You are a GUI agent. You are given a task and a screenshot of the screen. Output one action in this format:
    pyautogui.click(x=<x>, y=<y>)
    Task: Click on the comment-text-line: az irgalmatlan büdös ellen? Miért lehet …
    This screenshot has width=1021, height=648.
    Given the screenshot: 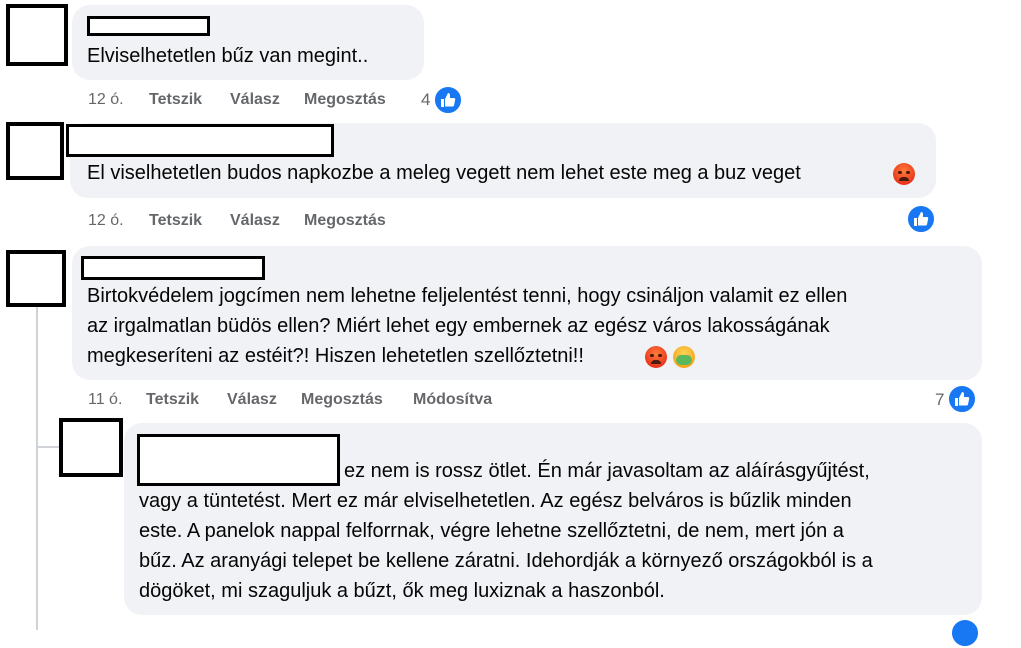 What is the action you would take?
    pyautogui.click(x=458, y=326)
    